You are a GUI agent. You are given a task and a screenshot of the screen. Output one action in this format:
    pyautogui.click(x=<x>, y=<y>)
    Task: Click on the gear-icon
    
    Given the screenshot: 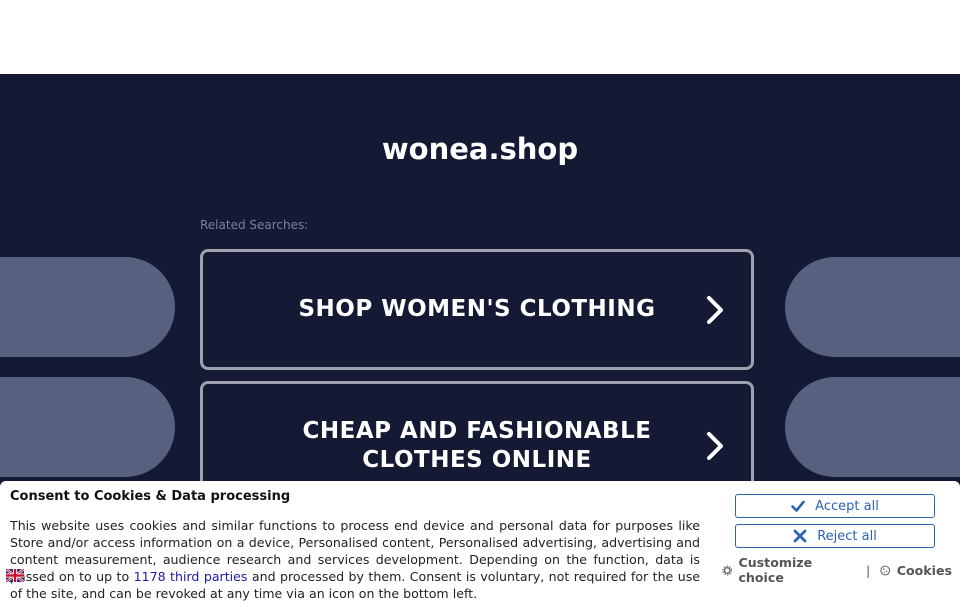 What is the action you would take?
    pyautogui.click(x=727, y=570)
    